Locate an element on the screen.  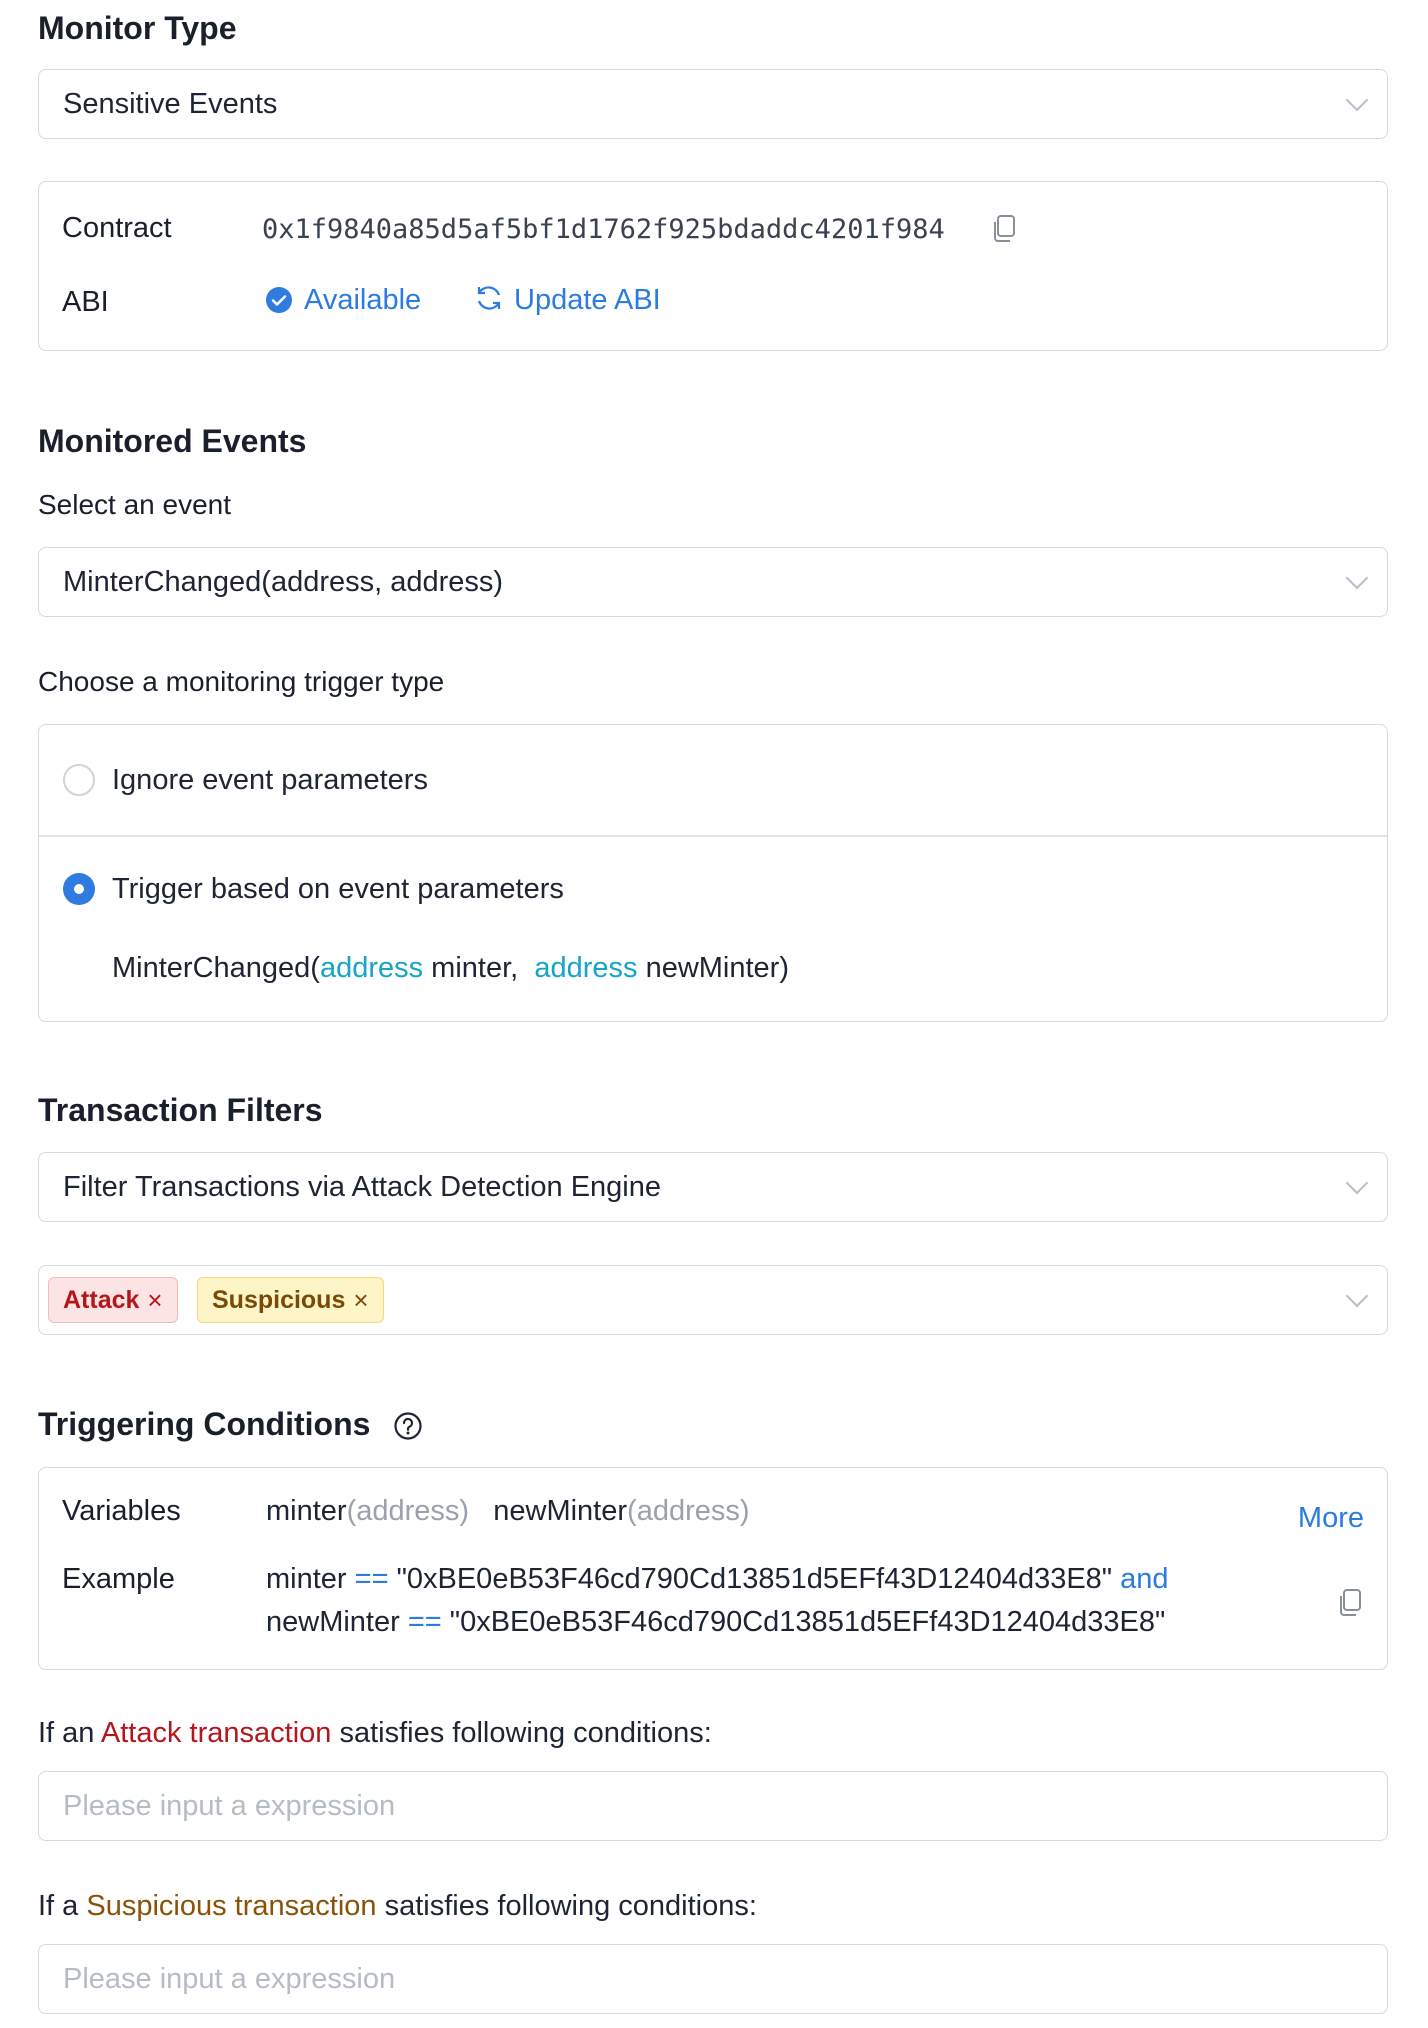
tag-label: Attack is located at coordinates (101, 1299).